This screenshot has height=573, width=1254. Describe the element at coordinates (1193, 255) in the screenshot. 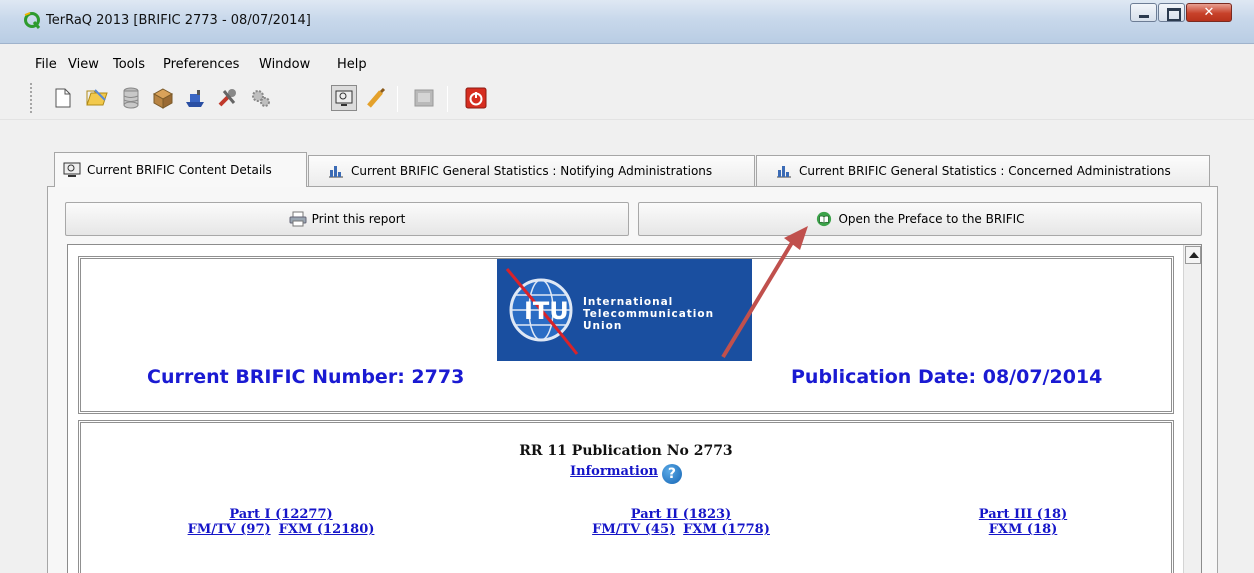

I see `scroll-up-arrow-icon` at that location.